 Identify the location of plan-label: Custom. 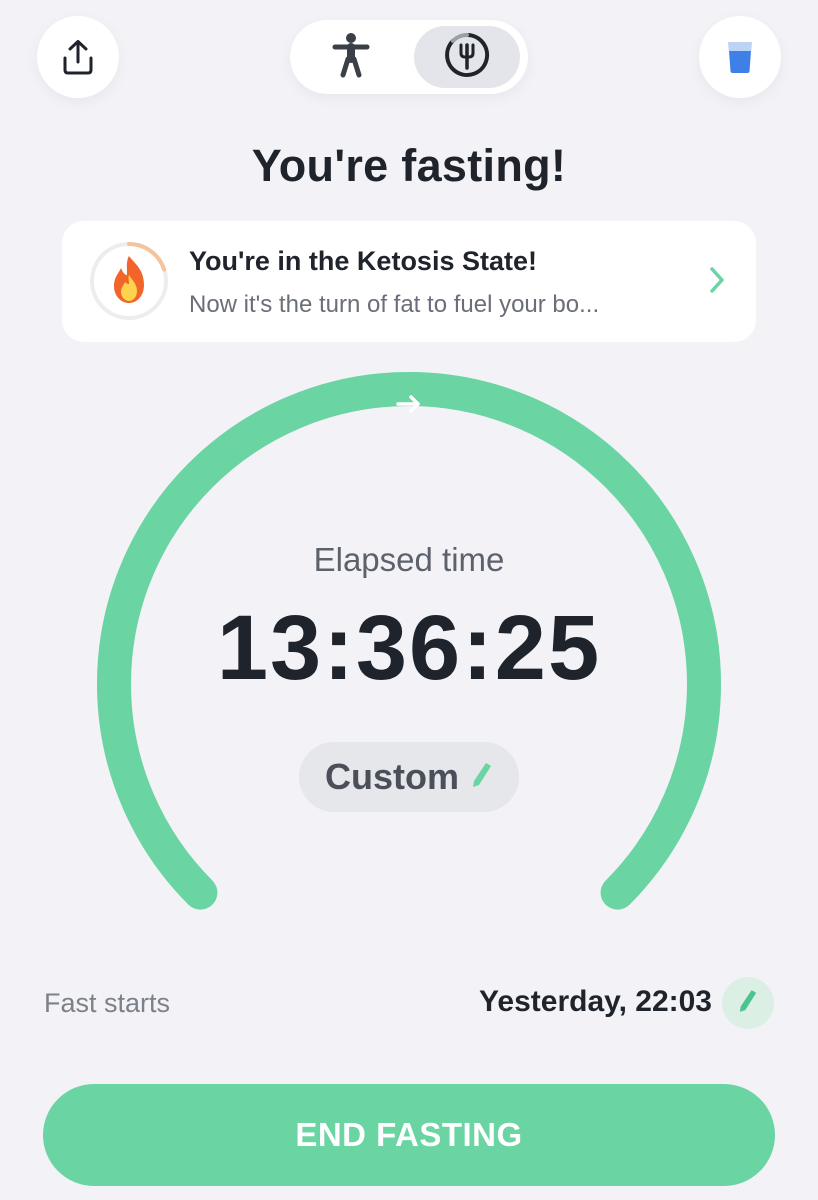
(392, 776).